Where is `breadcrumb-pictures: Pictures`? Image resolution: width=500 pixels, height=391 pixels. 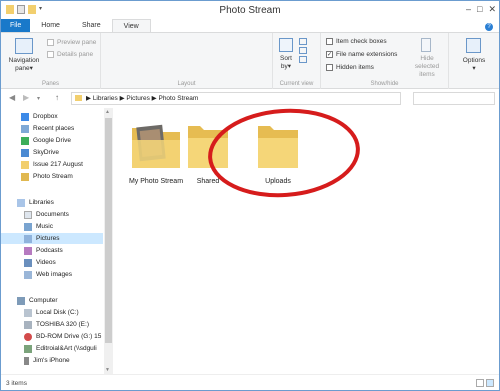
breadcrumb-pictures: Pictures is located at coordinates (137, 98).